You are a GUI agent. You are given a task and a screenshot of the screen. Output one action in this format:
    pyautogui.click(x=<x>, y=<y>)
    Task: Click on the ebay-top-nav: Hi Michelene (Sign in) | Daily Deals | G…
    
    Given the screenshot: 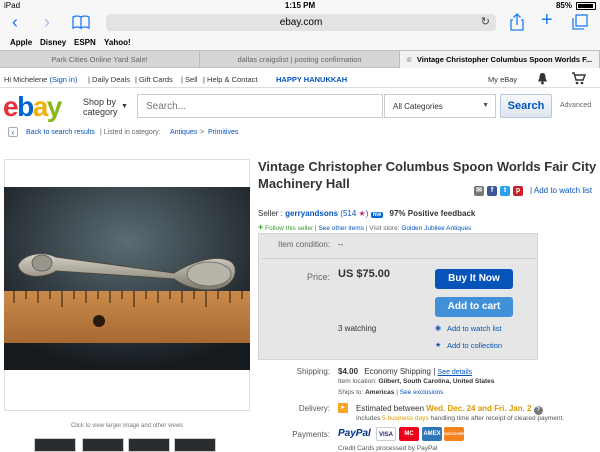 What is the action you would take?
    pyautogui.click(x=300, y=79)
    